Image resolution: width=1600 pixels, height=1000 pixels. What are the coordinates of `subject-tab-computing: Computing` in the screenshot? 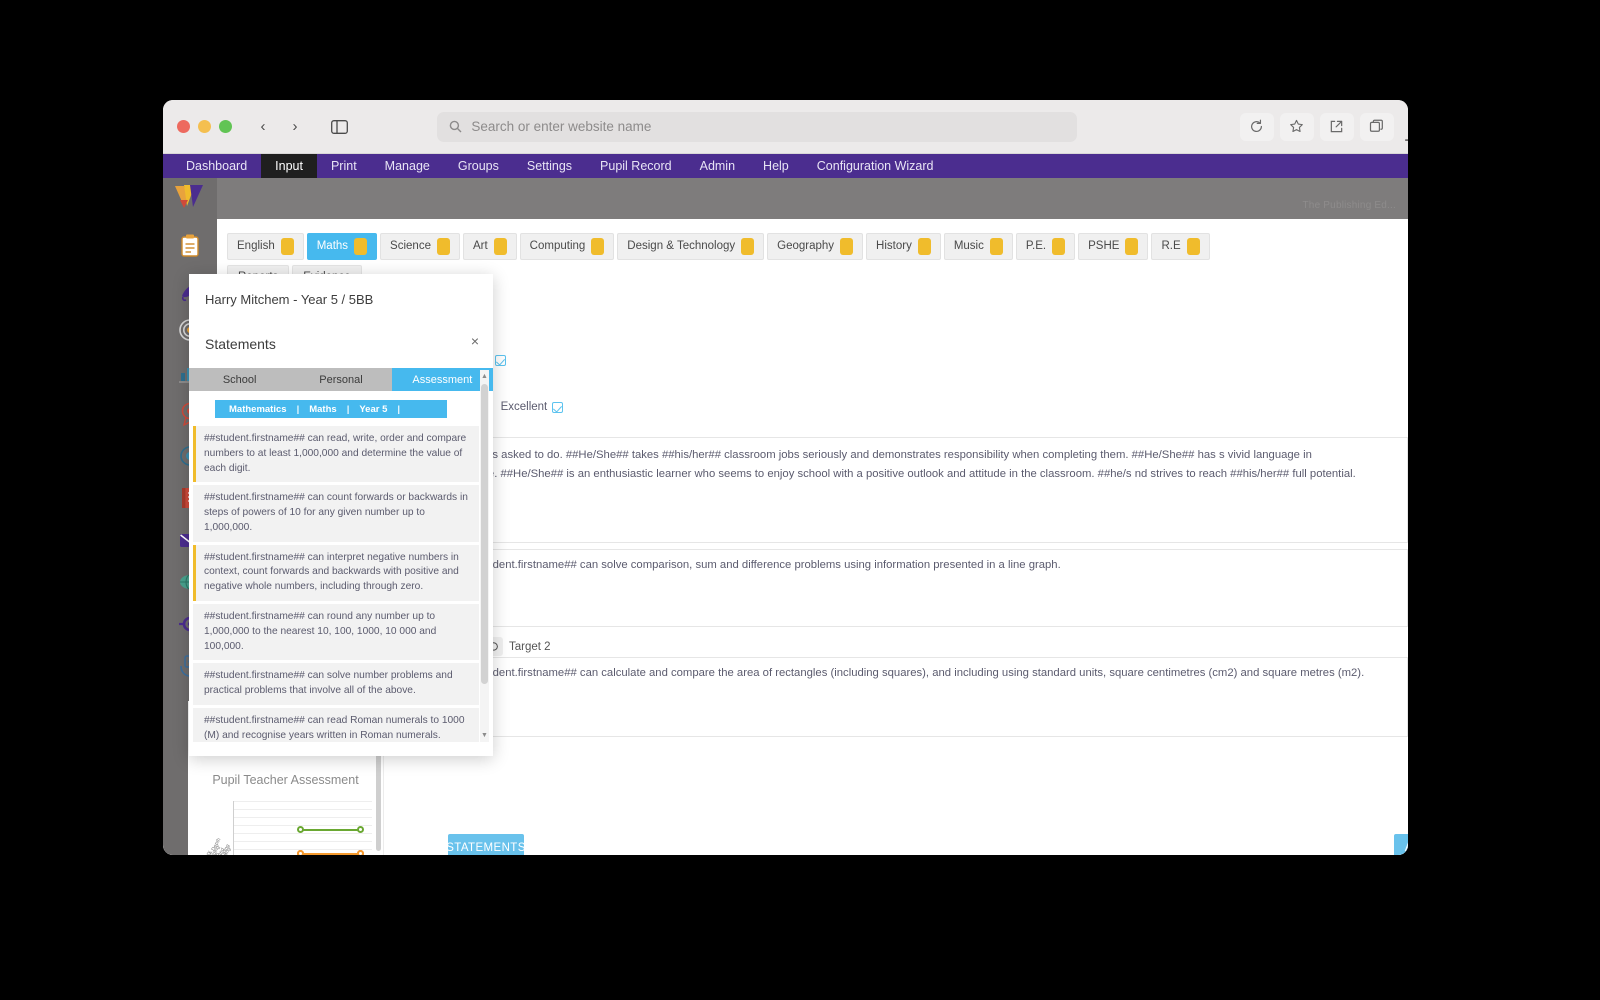 It's located at (567, 246).